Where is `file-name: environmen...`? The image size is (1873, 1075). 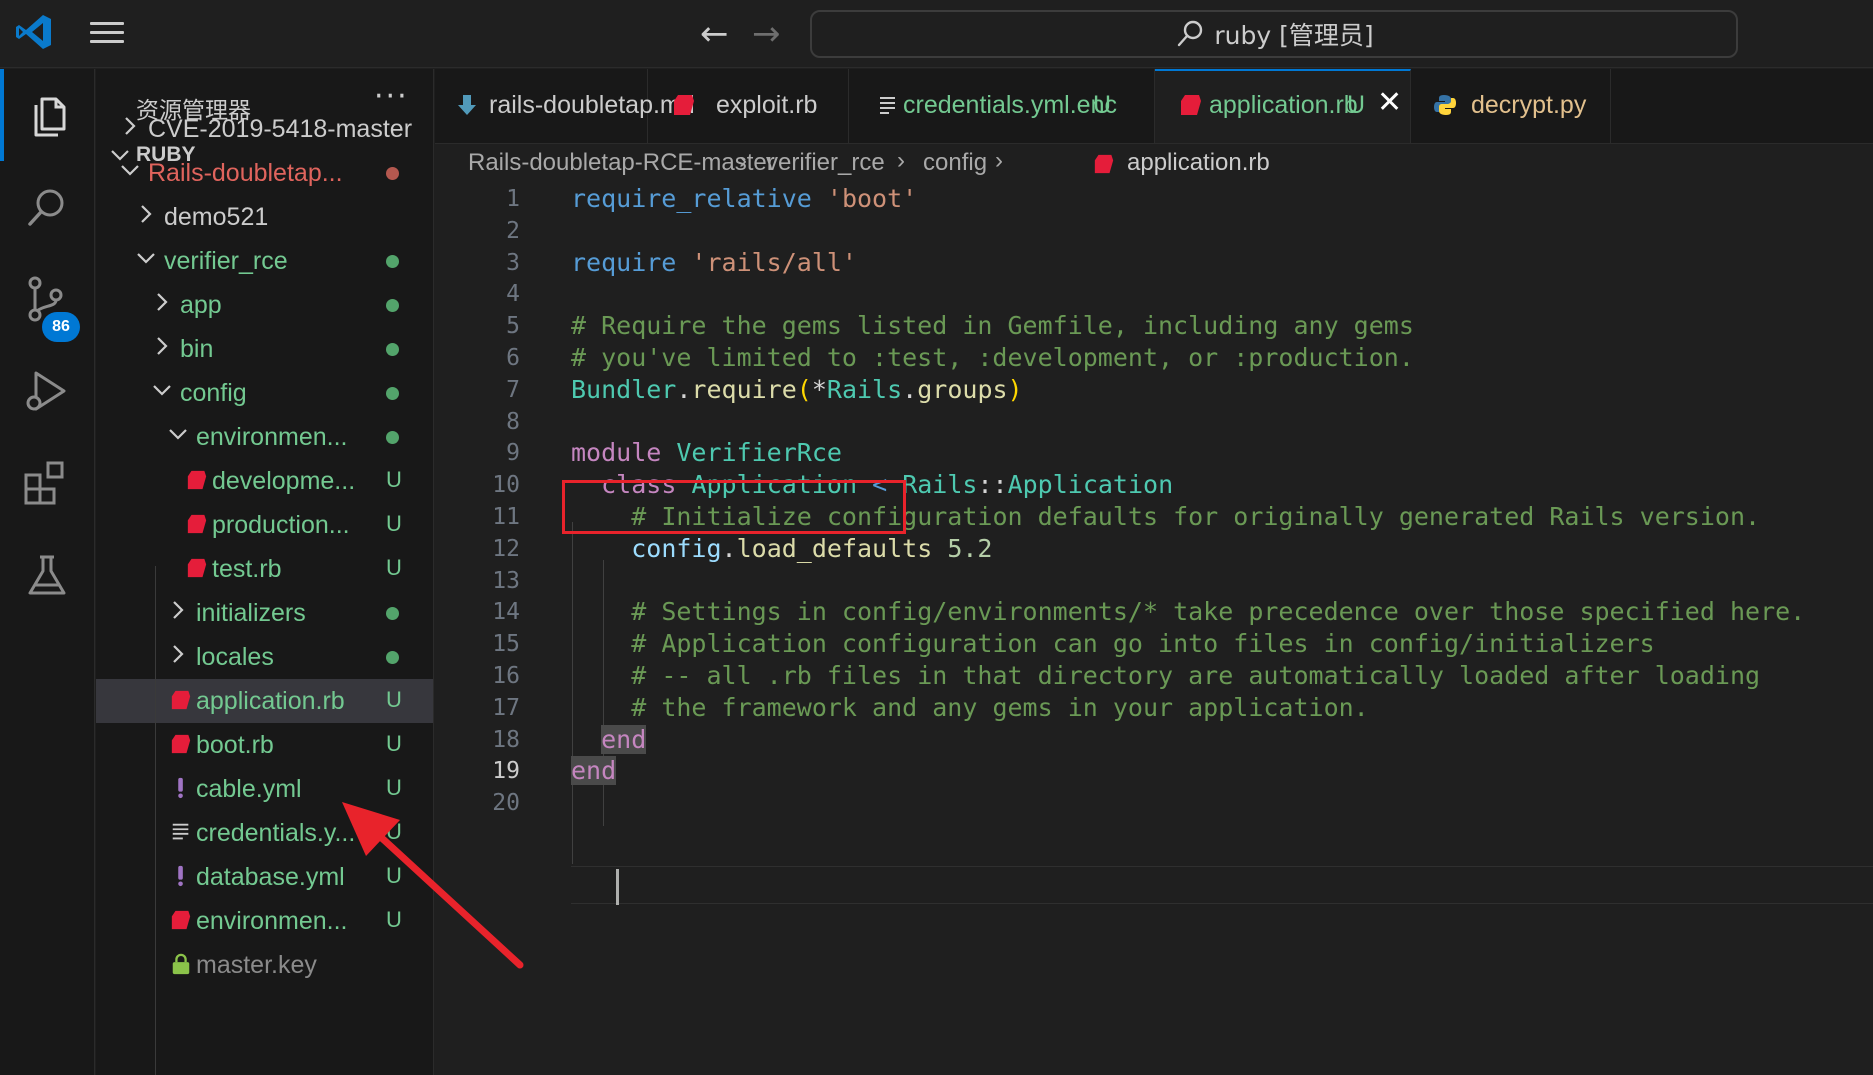
file-name: environmen... is located at coordinates (272, 921).